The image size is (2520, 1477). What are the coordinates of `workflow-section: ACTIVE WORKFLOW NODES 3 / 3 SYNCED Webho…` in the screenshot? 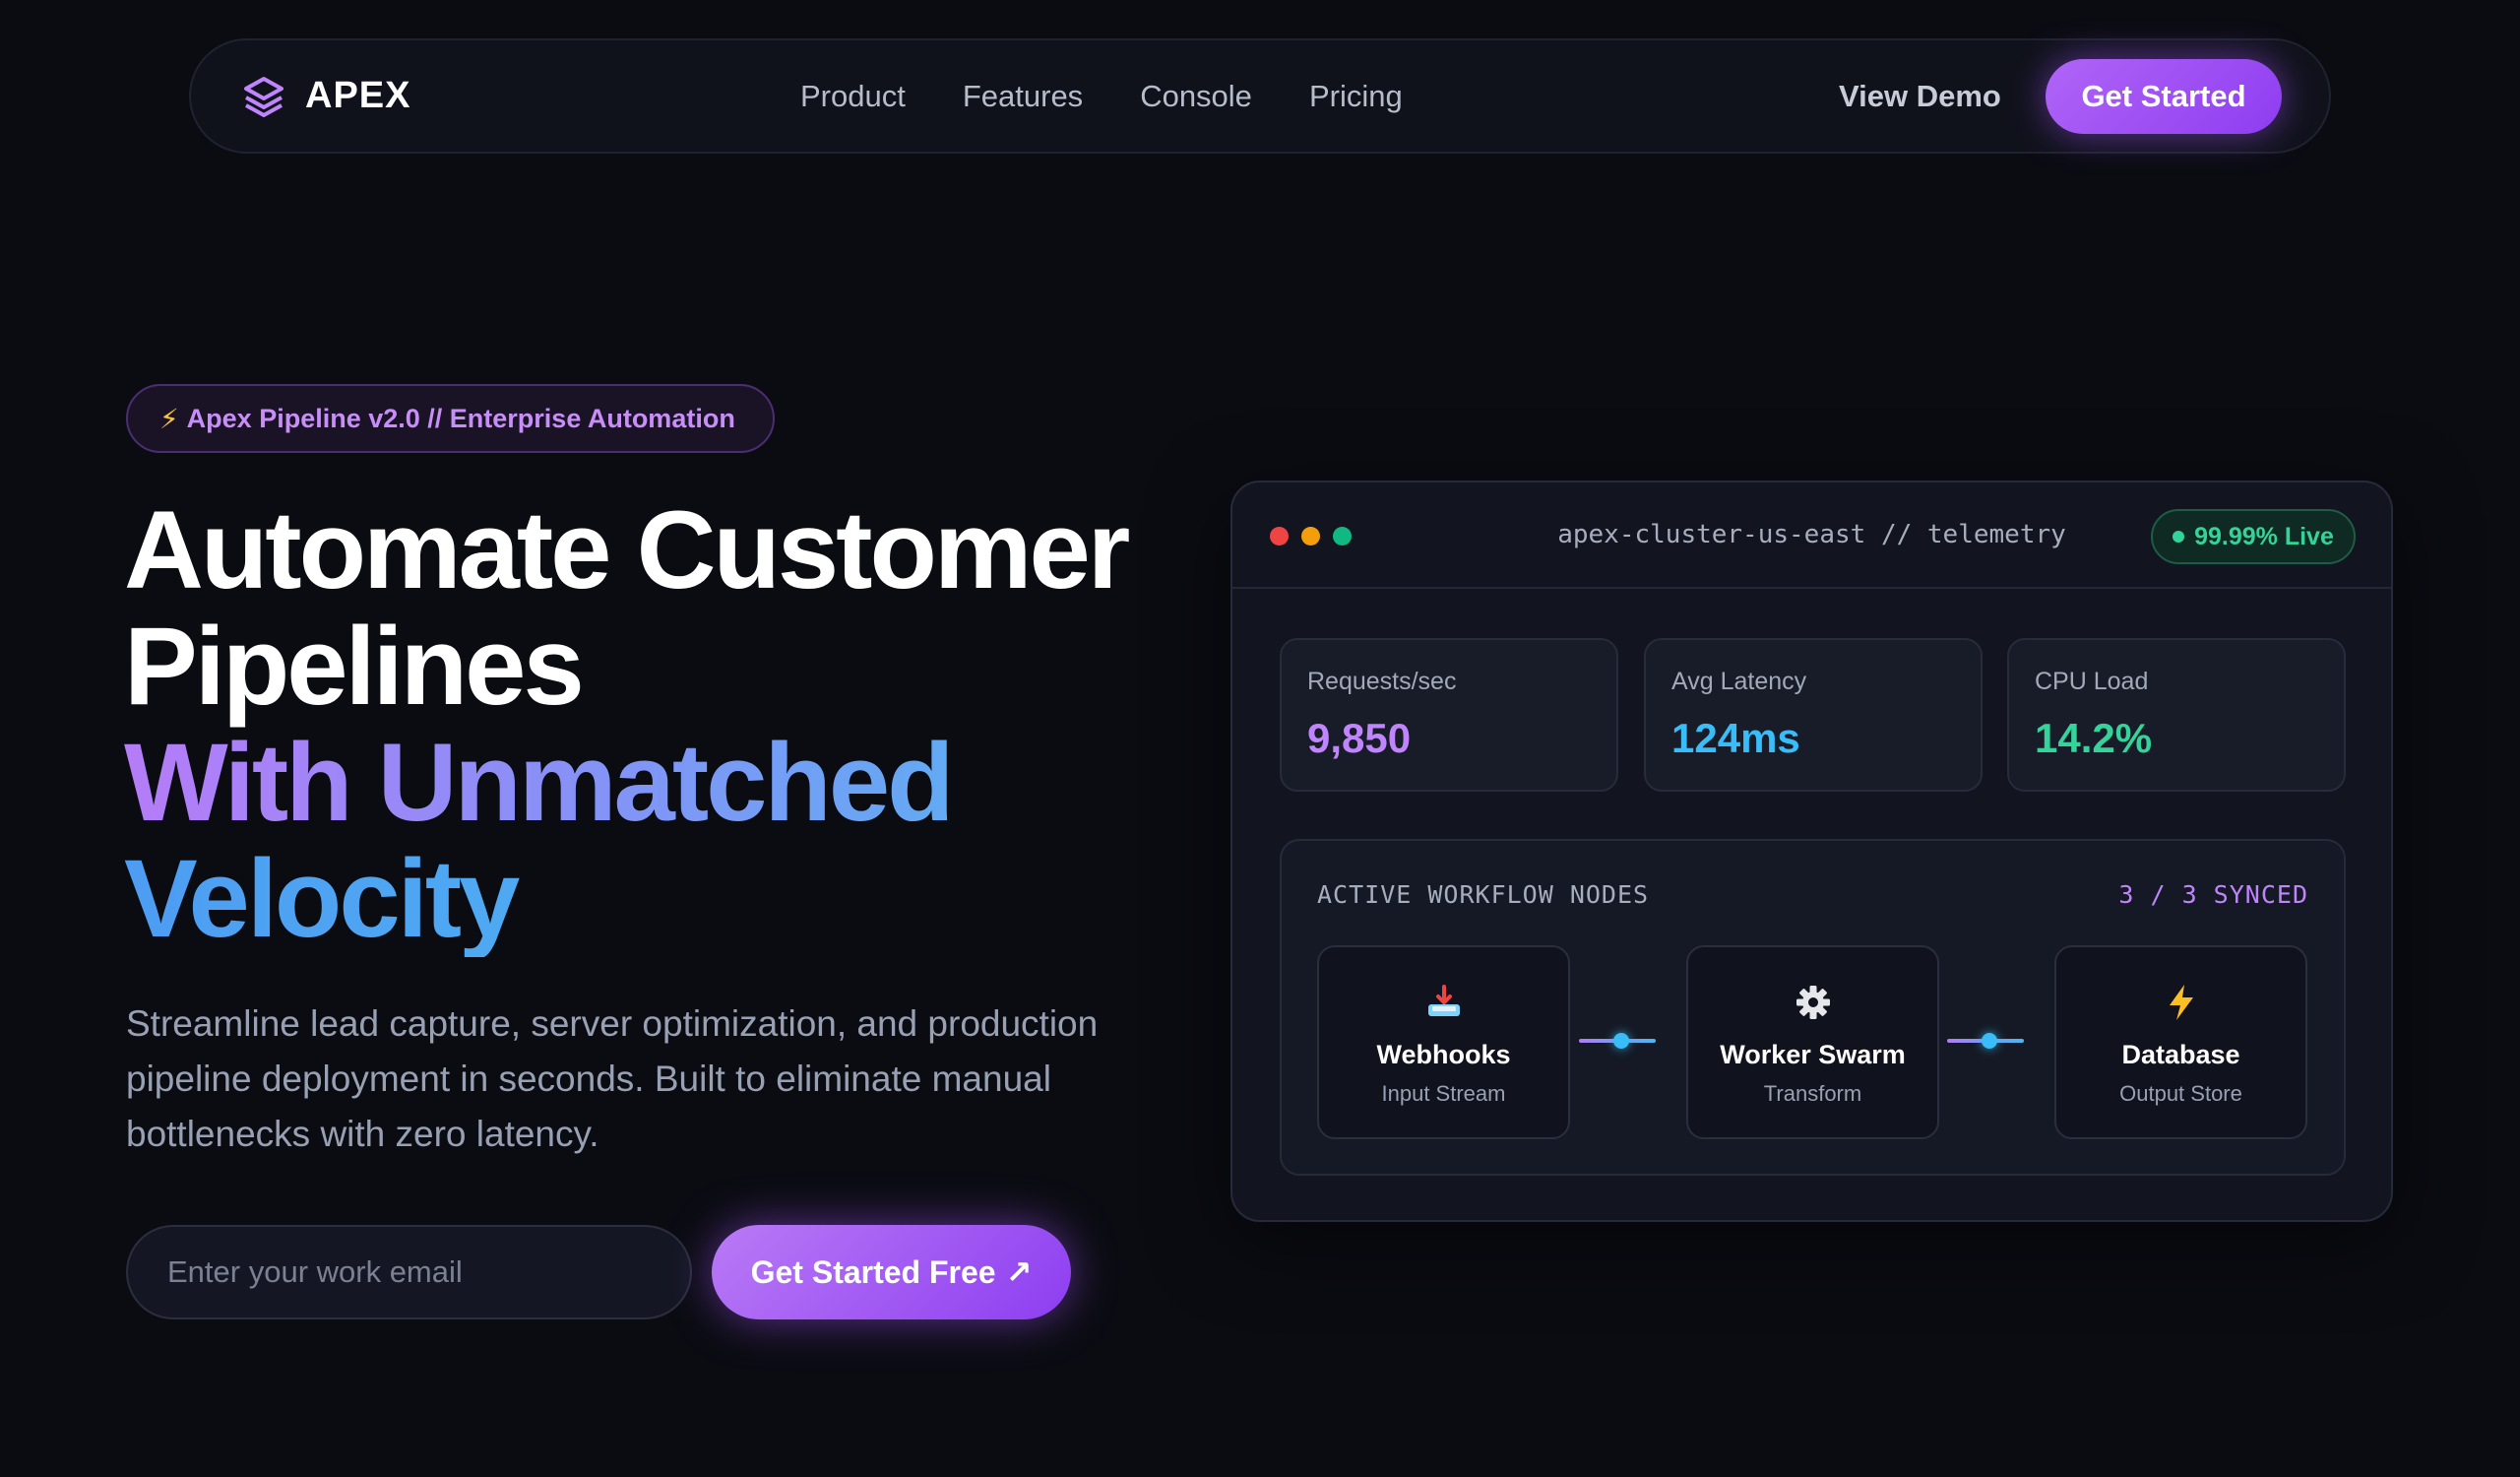 It's located at (1813, 1007).